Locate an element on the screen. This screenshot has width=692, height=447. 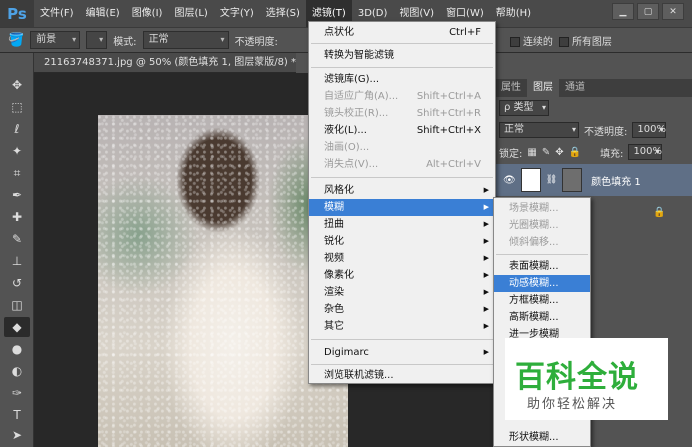
menu-item-lens-correction: 镜头校正(R)... Shift+Ctrl+R is located at coordinates (402, 113).